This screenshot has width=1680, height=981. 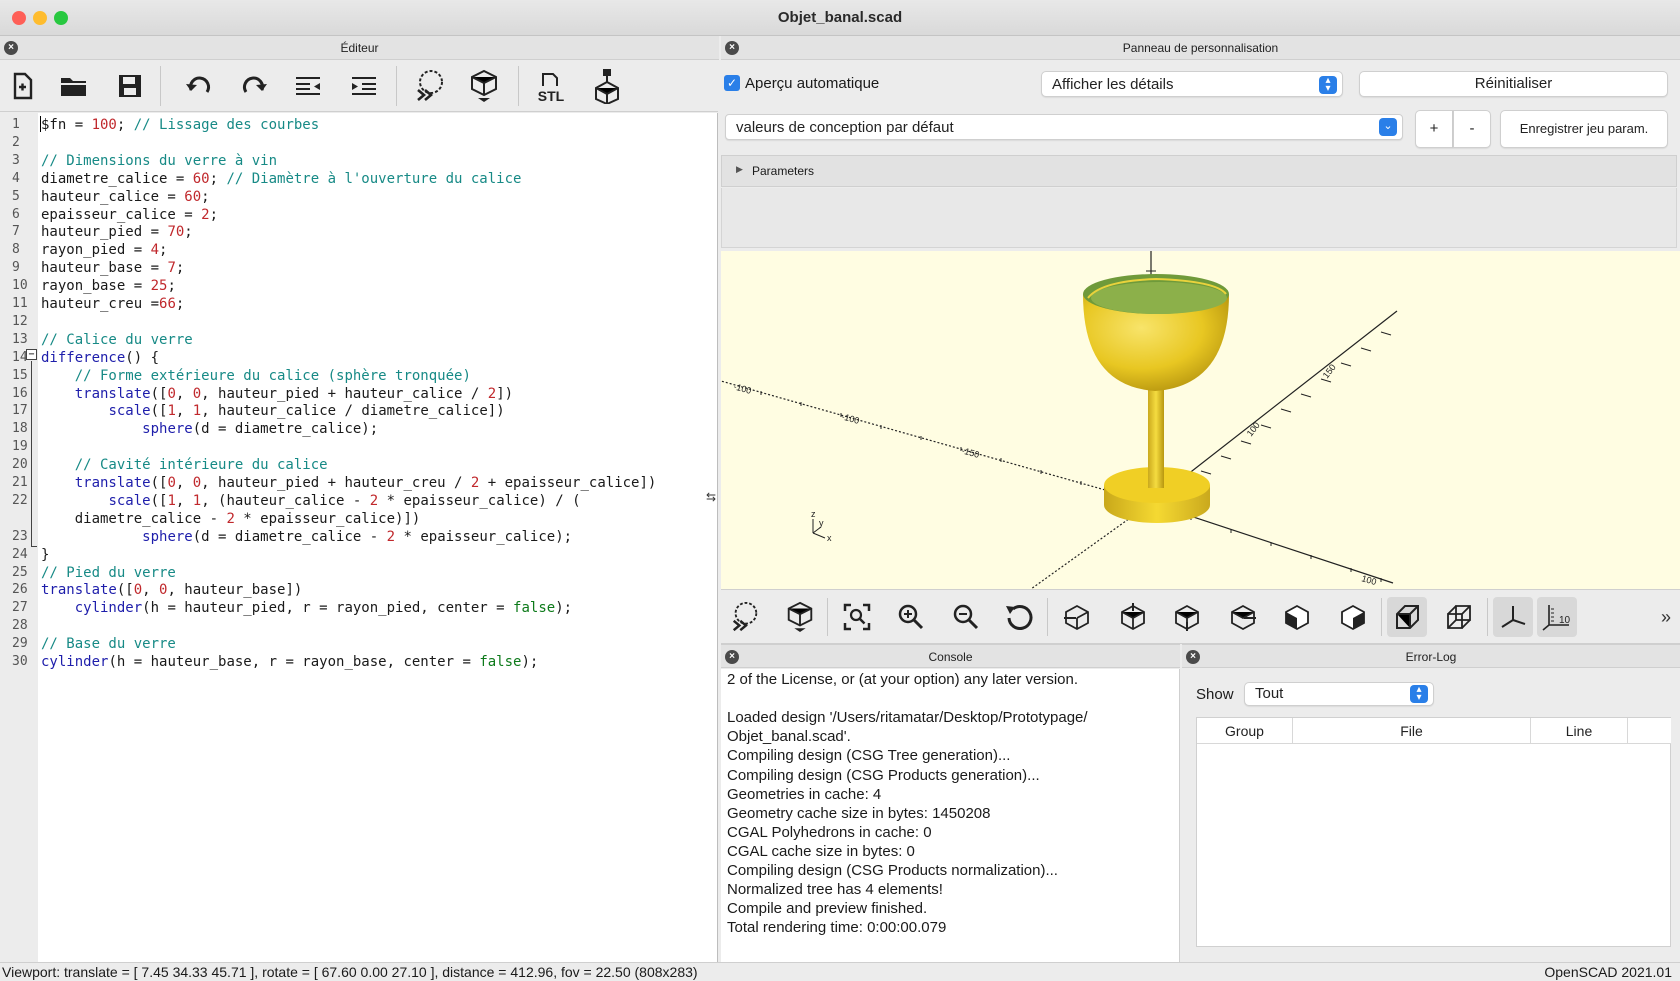 I want to click on code-line: 18 sphere(d = diametre_calice);, so click(x=358, y=429).